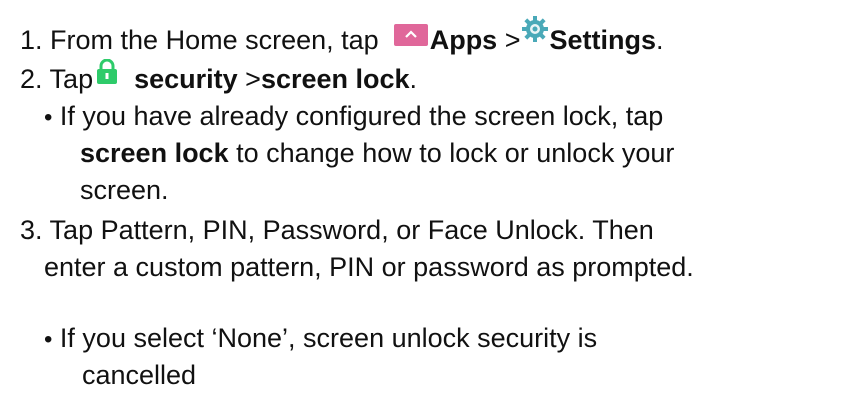  Describe the element at coordinates (214, 40) in the screenshot. I see `step-1-text: From the Home screen, tap` at that location.